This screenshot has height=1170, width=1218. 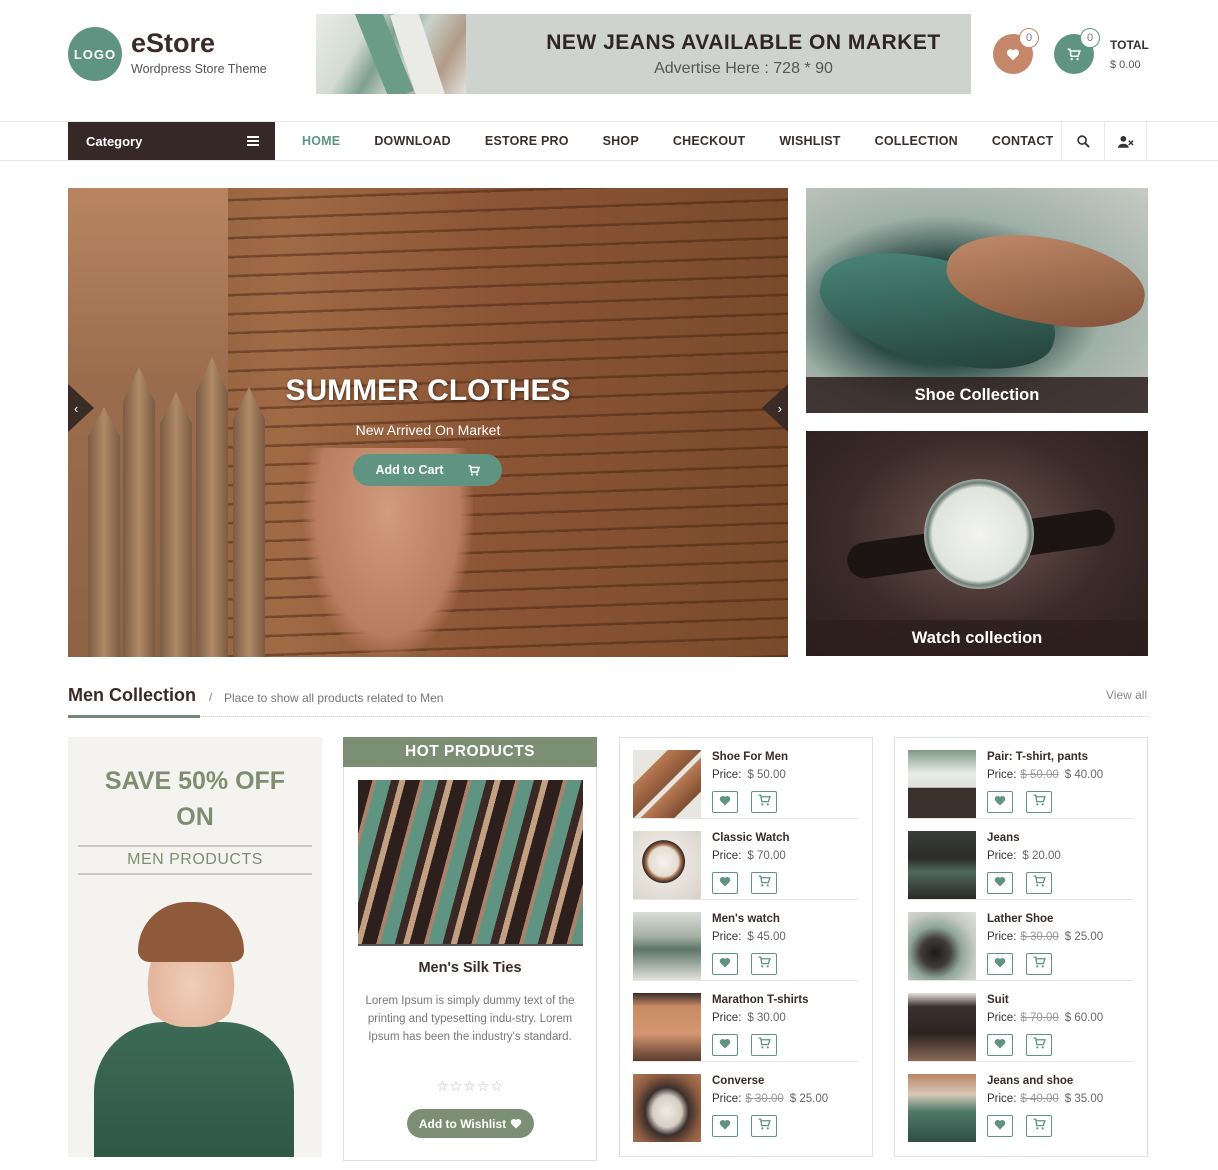 What do you see at coordinates (114, 141) in the screenshot?
I see `category-label: Category` at bounding box center [114, 141].